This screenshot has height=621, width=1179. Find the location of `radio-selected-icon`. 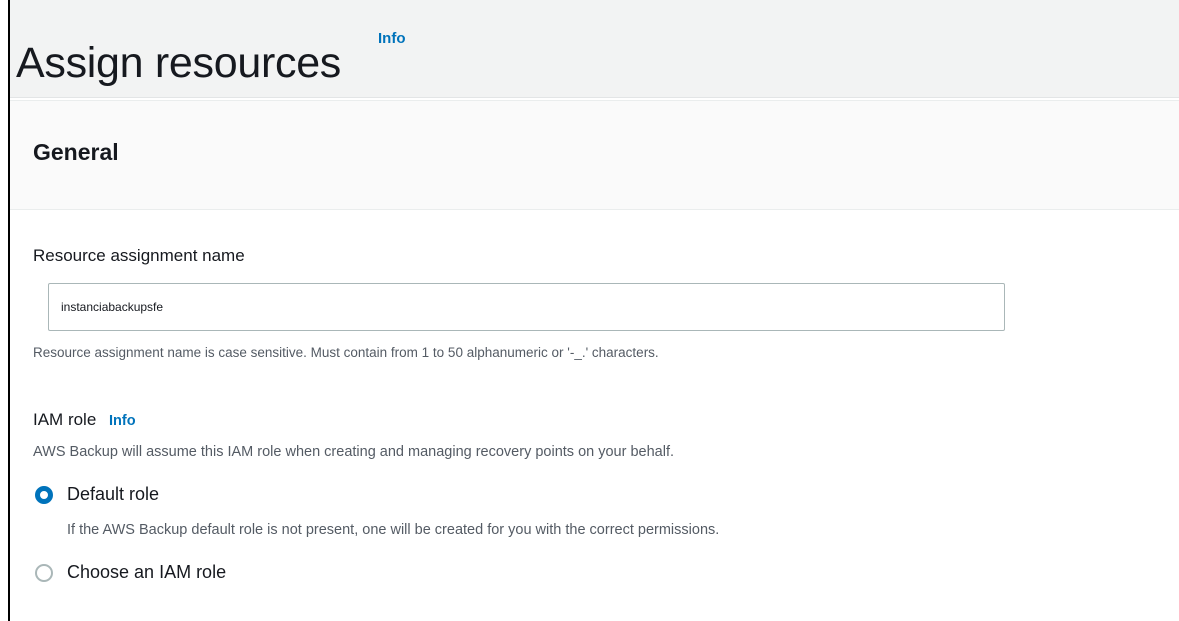

radio-selected-icon is located at coordinates (44, 494).